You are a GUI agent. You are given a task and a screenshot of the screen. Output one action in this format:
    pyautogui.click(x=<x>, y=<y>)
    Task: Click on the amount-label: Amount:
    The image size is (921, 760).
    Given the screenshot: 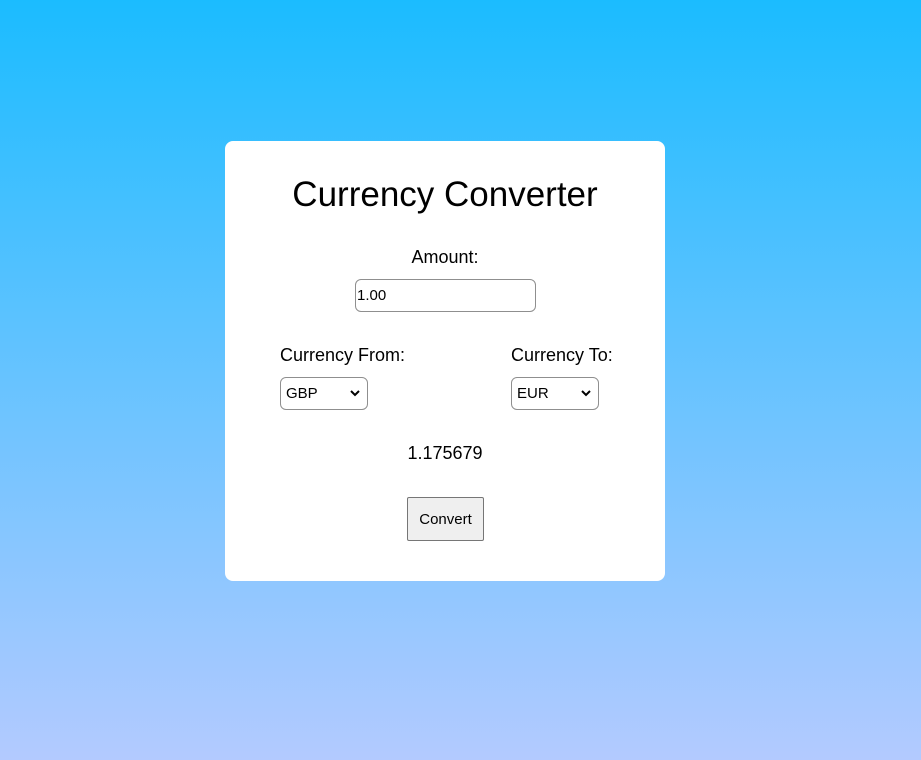 What is the action you would take?
    pyautogui.click(x=445, y=257)
    